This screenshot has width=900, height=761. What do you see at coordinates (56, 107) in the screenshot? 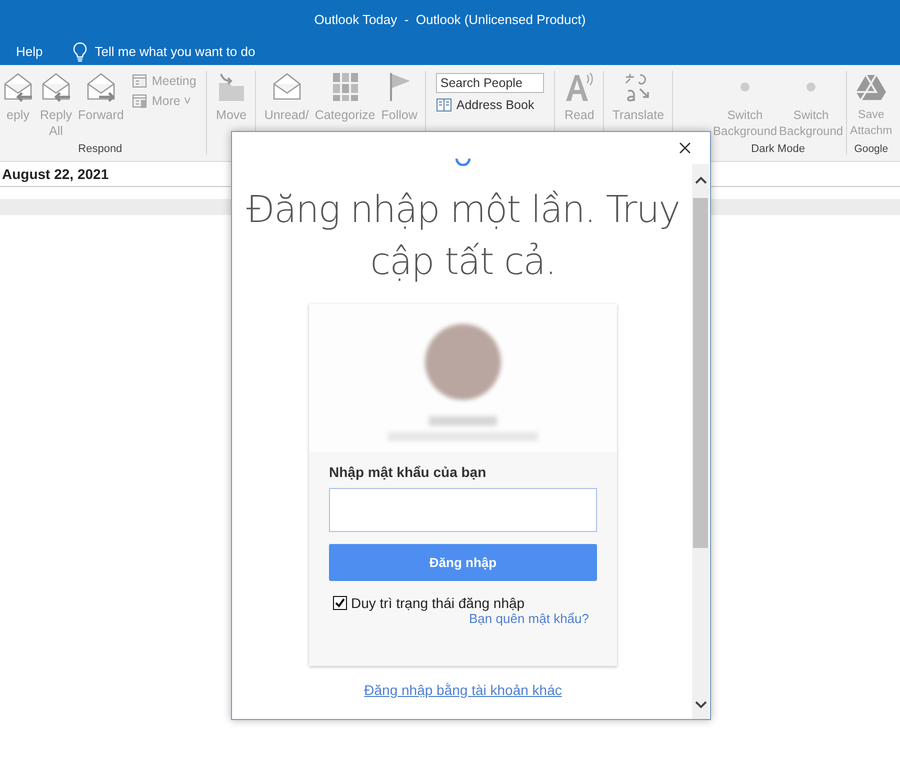
I see `ribbon-button: Reply All` at bounding box center [56, 107].